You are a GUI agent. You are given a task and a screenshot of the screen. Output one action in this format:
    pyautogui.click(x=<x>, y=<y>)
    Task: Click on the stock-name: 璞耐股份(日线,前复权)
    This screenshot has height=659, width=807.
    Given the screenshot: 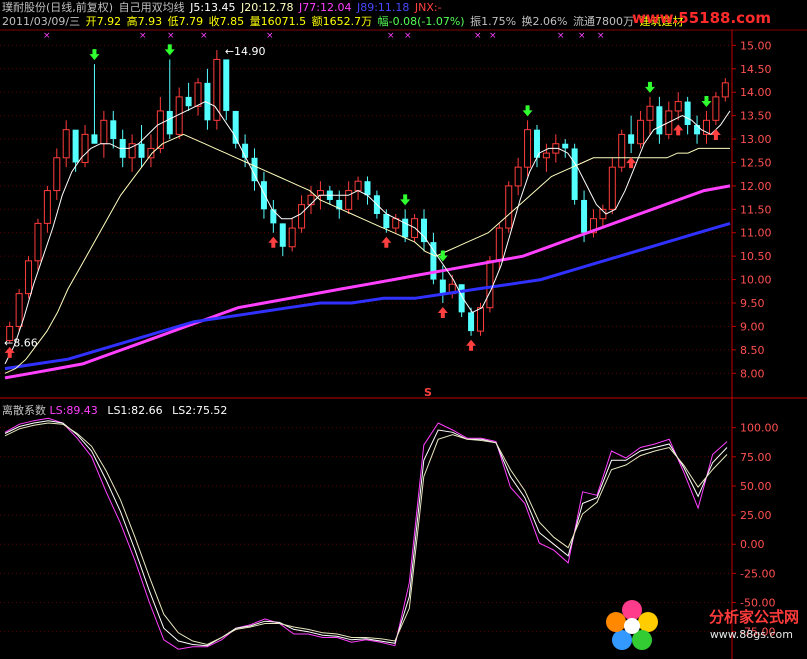 What is the action you would take?
    pyautogui.click(x=58, y=7)
    